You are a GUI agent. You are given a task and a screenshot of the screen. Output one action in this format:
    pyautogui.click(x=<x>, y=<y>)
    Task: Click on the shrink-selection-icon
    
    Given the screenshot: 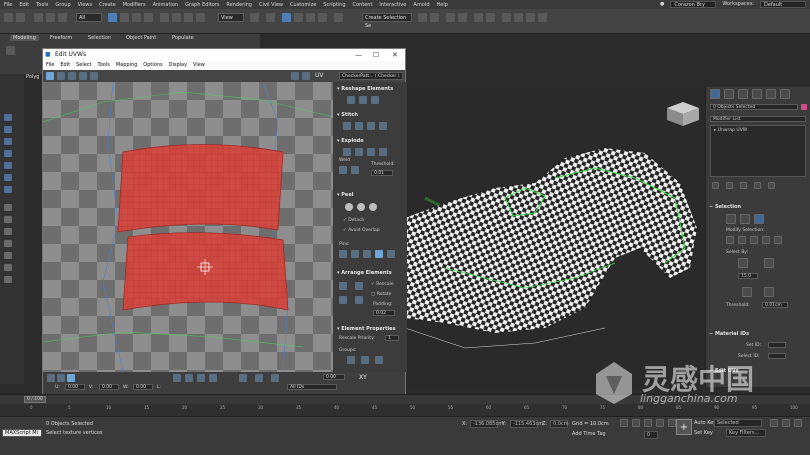 What is the action you would take?
    pyautogui.click(x=742, y=240)
    